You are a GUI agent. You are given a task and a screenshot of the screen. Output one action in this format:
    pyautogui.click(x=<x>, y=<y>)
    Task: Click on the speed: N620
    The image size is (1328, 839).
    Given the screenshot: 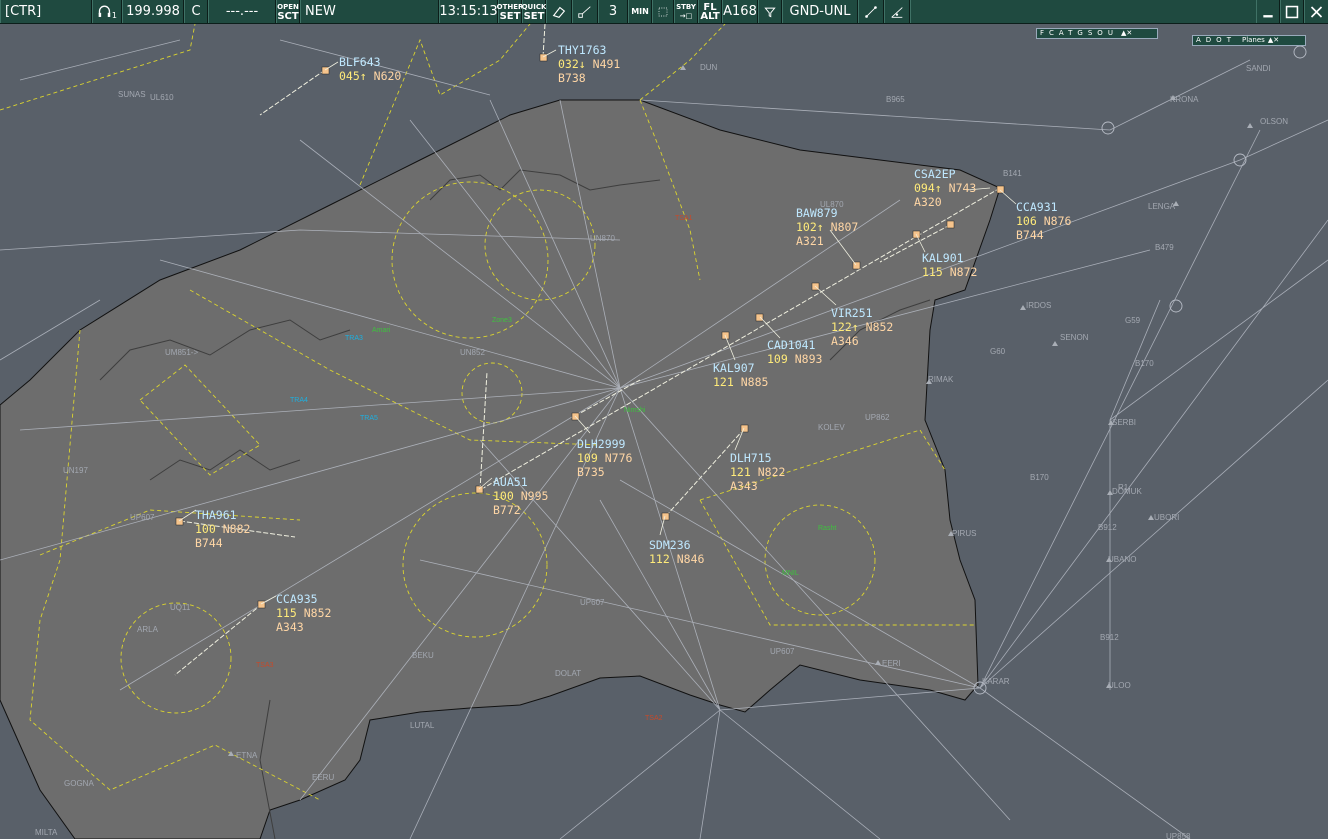 What is the action you would take?
    pyautogui.click(x=387, y=76)
    